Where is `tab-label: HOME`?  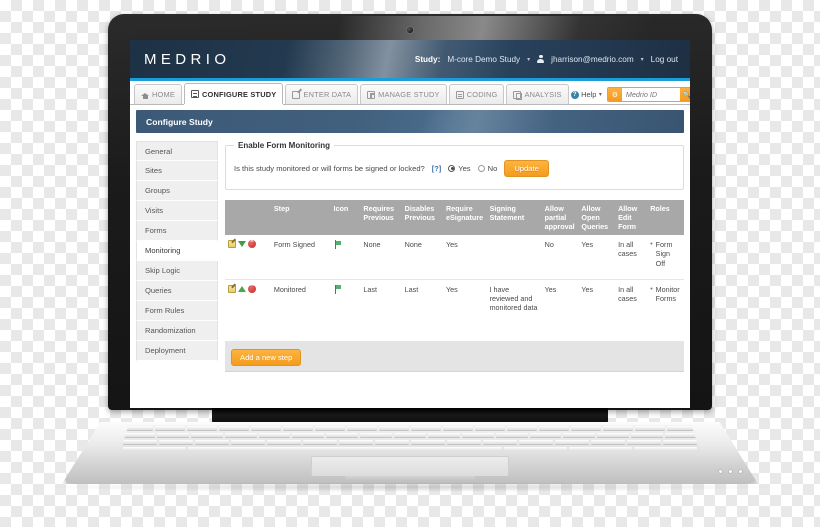 tab-label: HOME is located at coordinates (163, 94).